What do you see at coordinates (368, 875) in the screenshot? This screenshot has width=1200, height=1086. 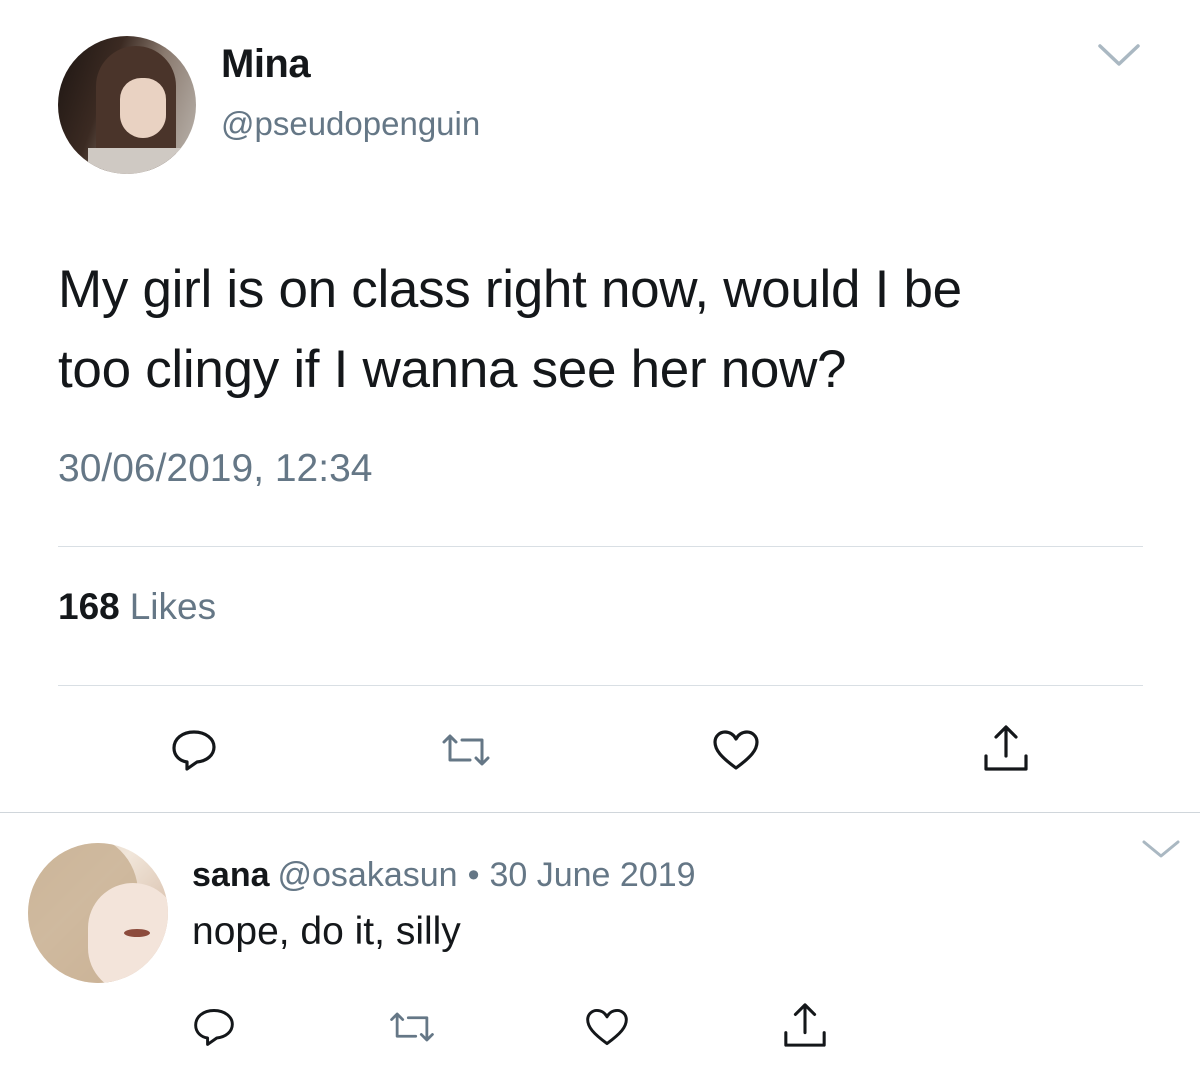 I see `reply-author-handle: @osakasun` at bounding box center [368, 875].